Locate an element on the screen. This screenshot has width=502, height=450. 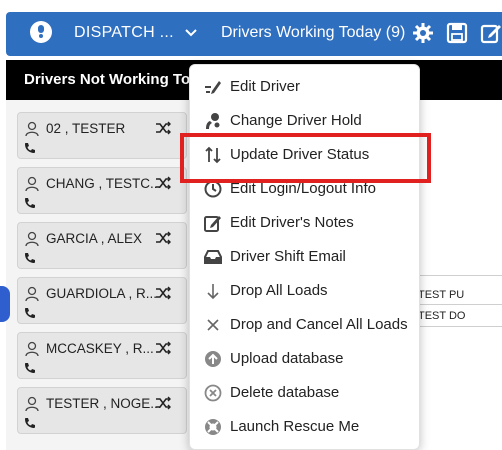
menu-item-label: Launch Rescue Me is located at coordinates (295, 426).